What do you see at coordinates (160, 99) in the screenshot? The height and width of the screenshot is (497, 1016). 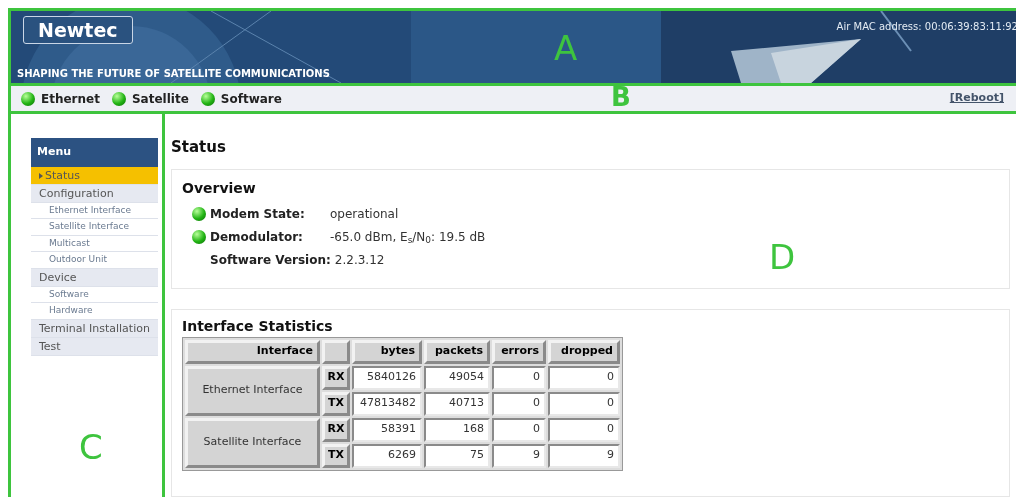 I see `indicator-label: Satellite` at bounding box center [160, 99].